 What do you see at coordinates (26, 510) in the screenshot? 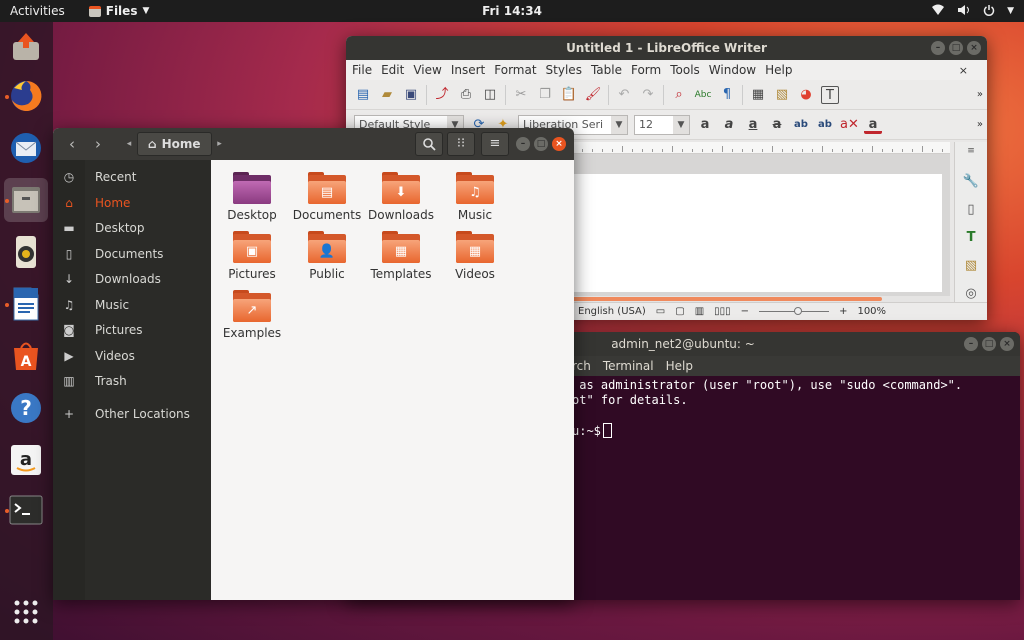
I see `dock-terminal` at bounding box center [26, 510].